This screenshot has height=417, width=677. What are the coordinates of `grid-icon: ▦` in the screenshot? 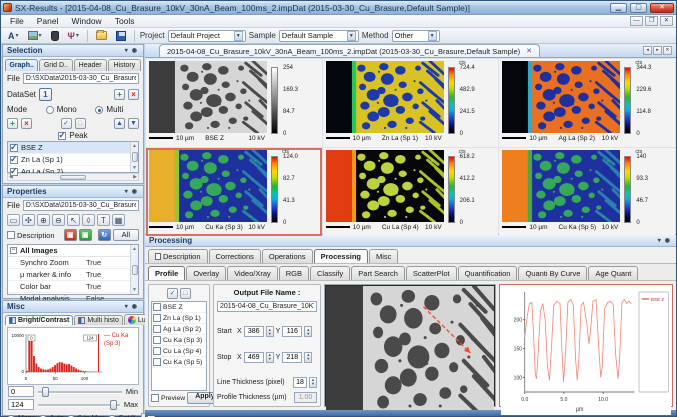 It's located at (118, 220).